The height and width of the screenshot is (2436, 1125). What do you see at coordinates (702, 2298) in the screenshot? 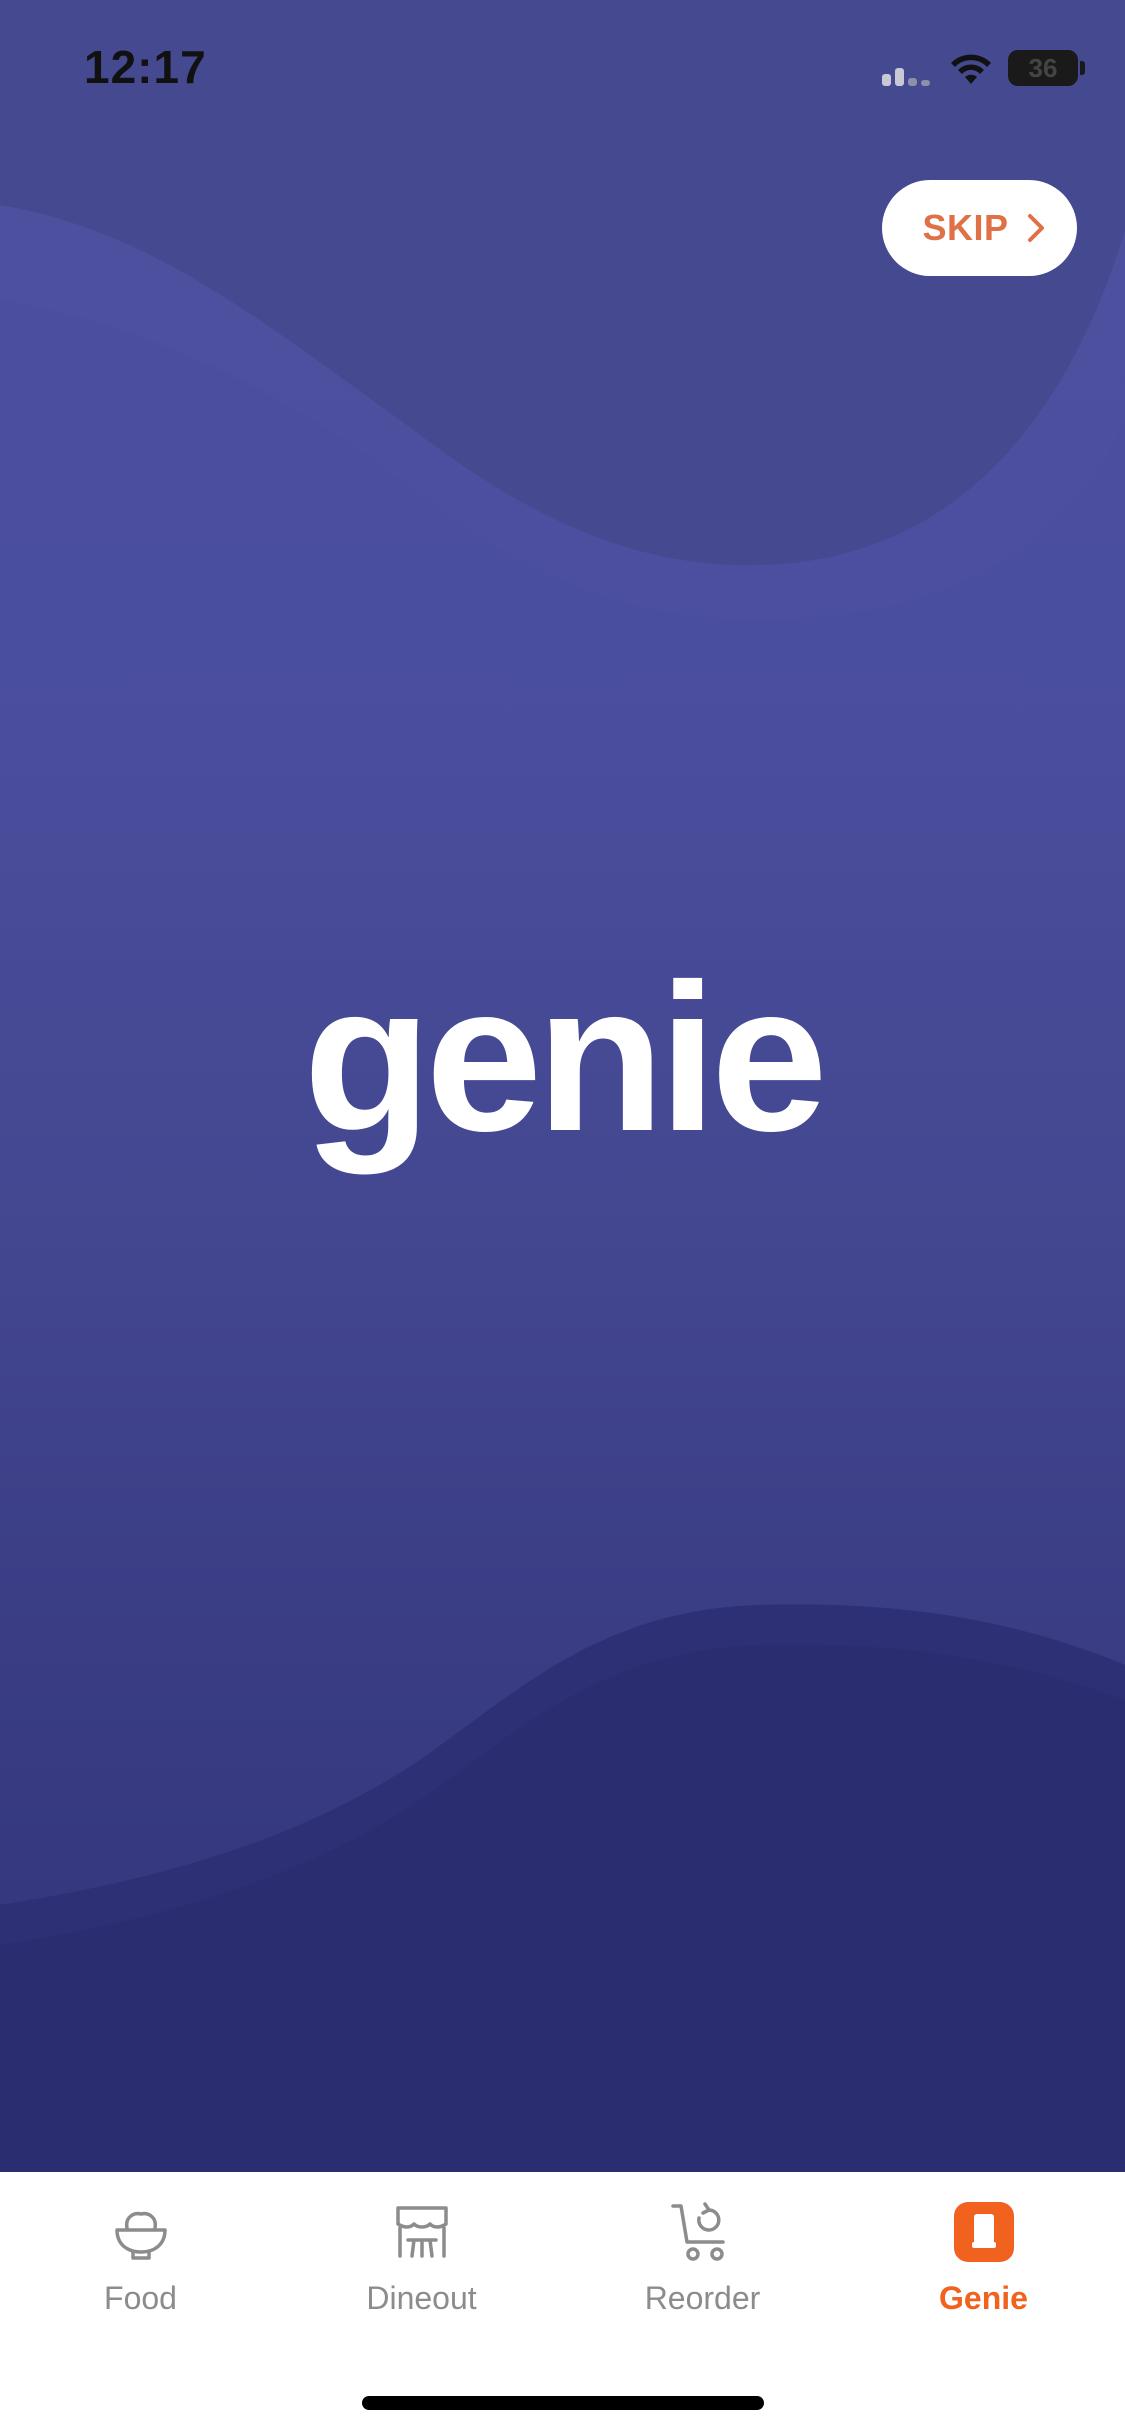
I see `tab-reorder-label: Reorder` at bounding box center [702, 2298].